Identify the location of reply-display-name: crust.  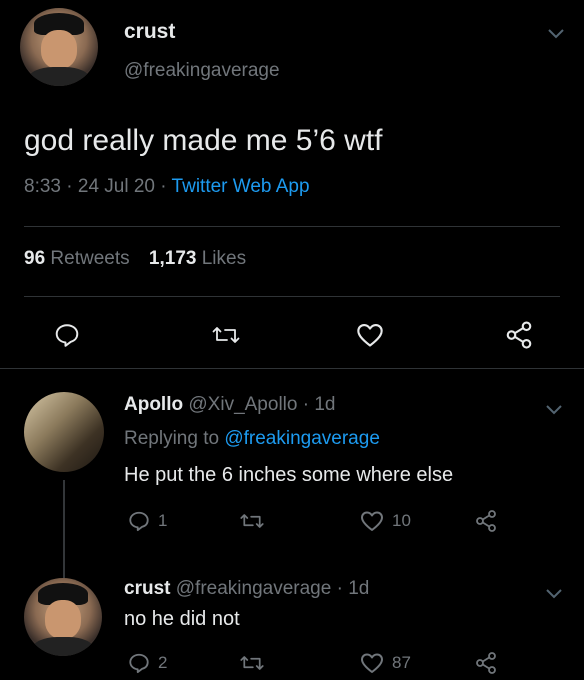
(147, 588).